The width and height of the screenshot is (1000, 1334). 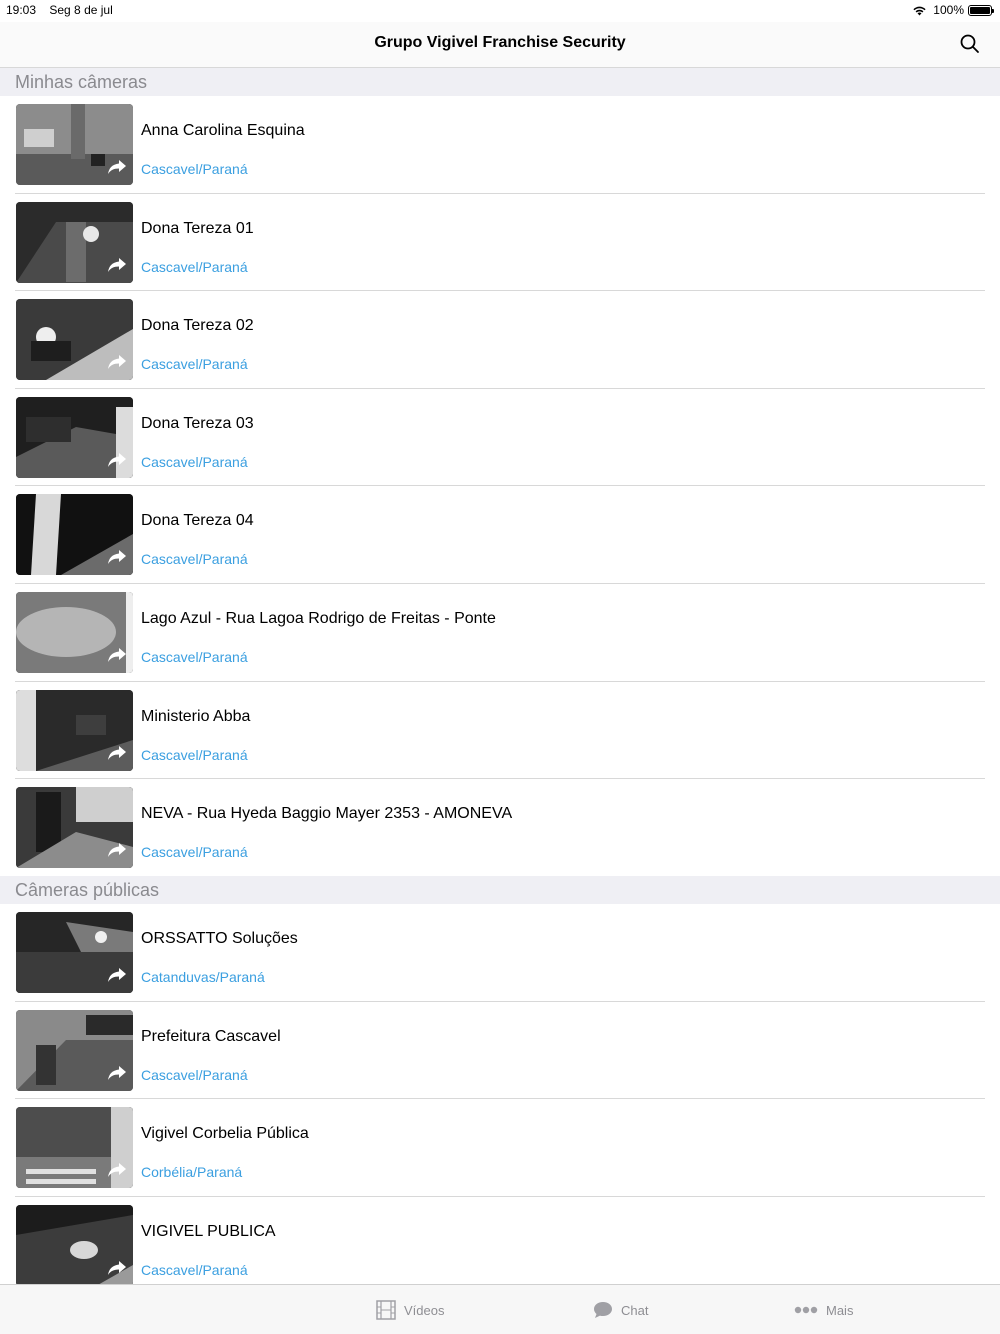 I want to click on camera-row: Dona Tereza 01 Cascavel/Paraná, so click(x=500, y=243).